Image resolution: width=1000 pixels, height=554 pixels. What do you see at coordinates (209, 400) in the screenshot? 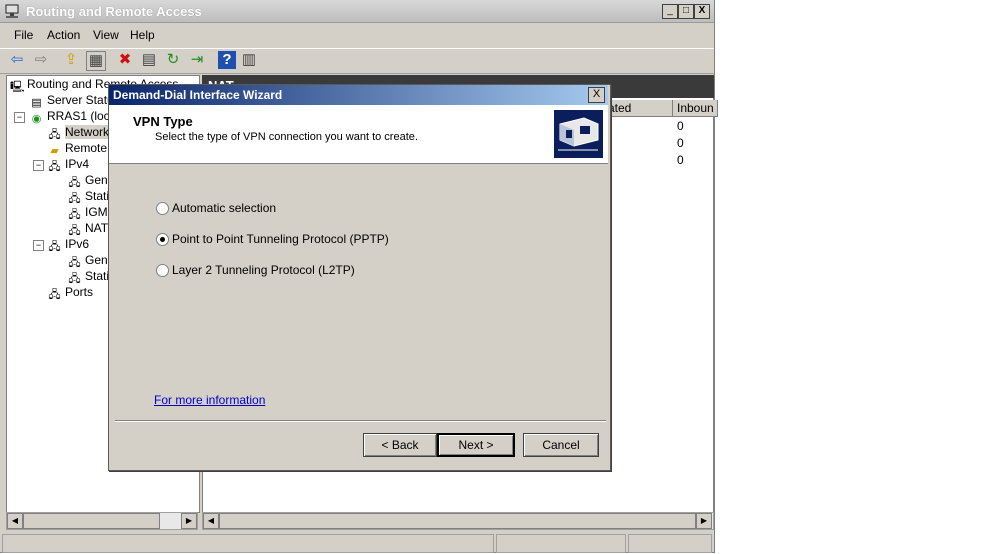
I see `more-info-link: For more information` at bounding box center [209, 400].